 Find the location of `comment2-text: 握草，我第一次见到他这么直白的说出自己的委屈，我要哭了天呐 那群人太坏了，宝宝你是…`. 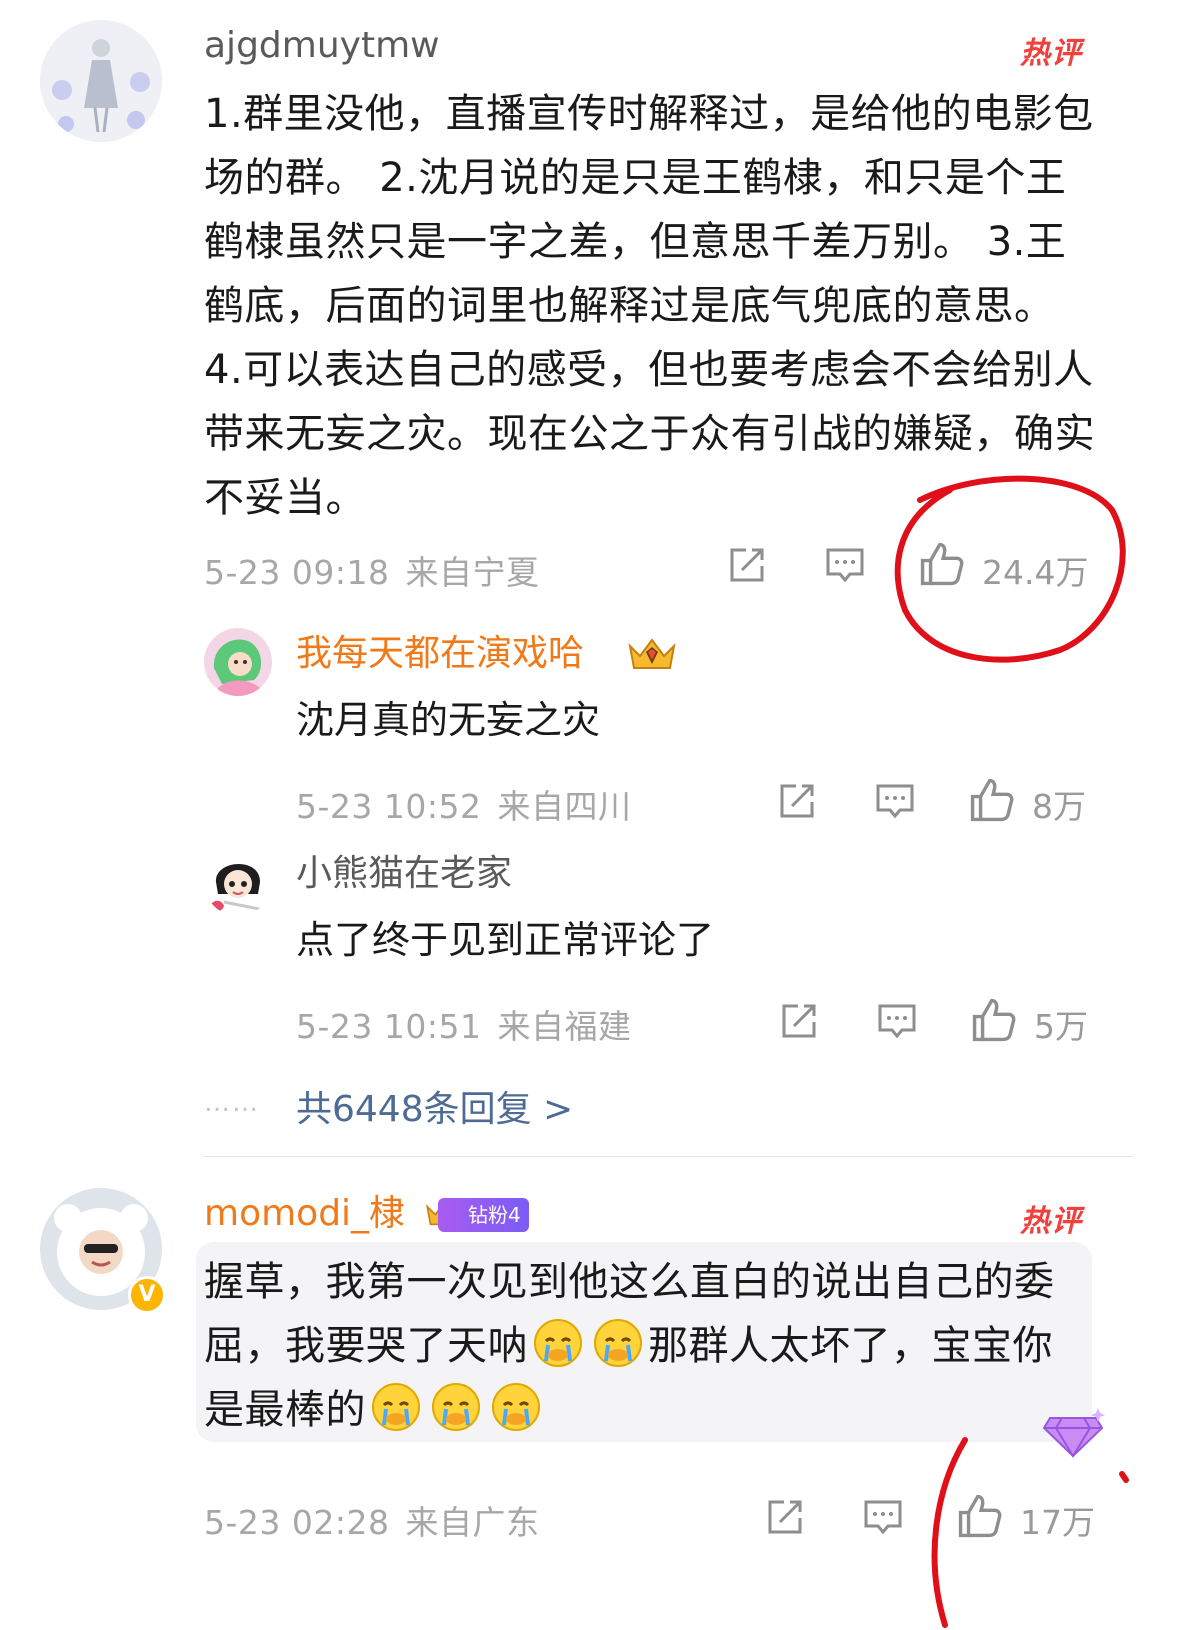

comment2-text: 握草，我第一次见到他这么直白的说出自己的委屈，我要哭了天呐 那群人太坏了，宝宝你是… is located at coordinates (644, 1346).